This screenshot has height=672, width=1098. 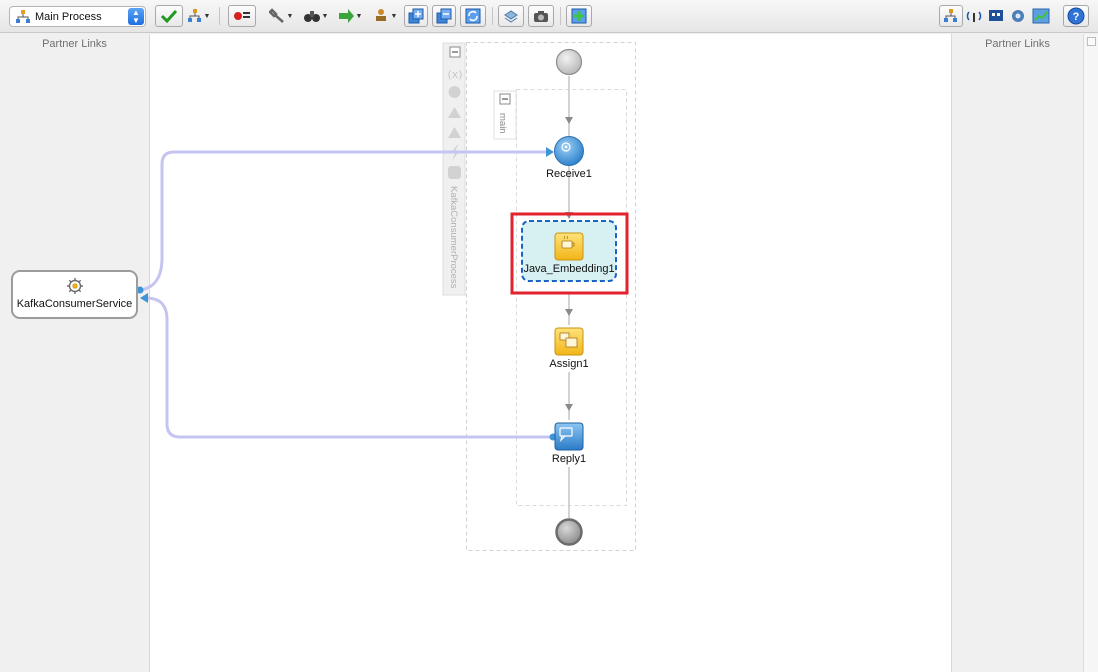 I want to click on sequence-collapse-icon, so click(x=505, y=99).